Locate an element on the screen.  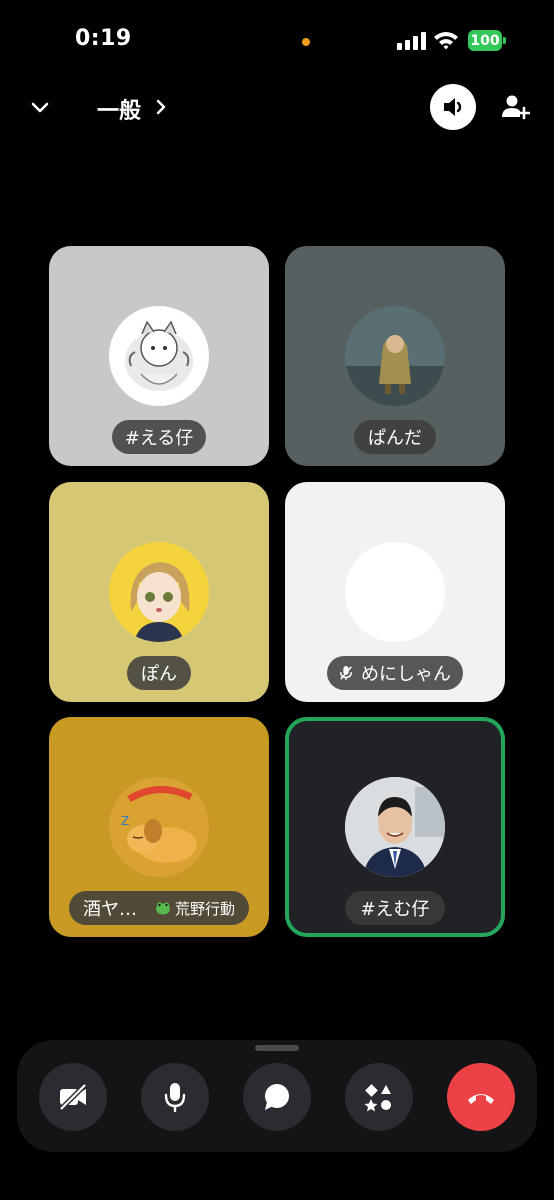
microphone-button is located at coordinates (175, 1097).